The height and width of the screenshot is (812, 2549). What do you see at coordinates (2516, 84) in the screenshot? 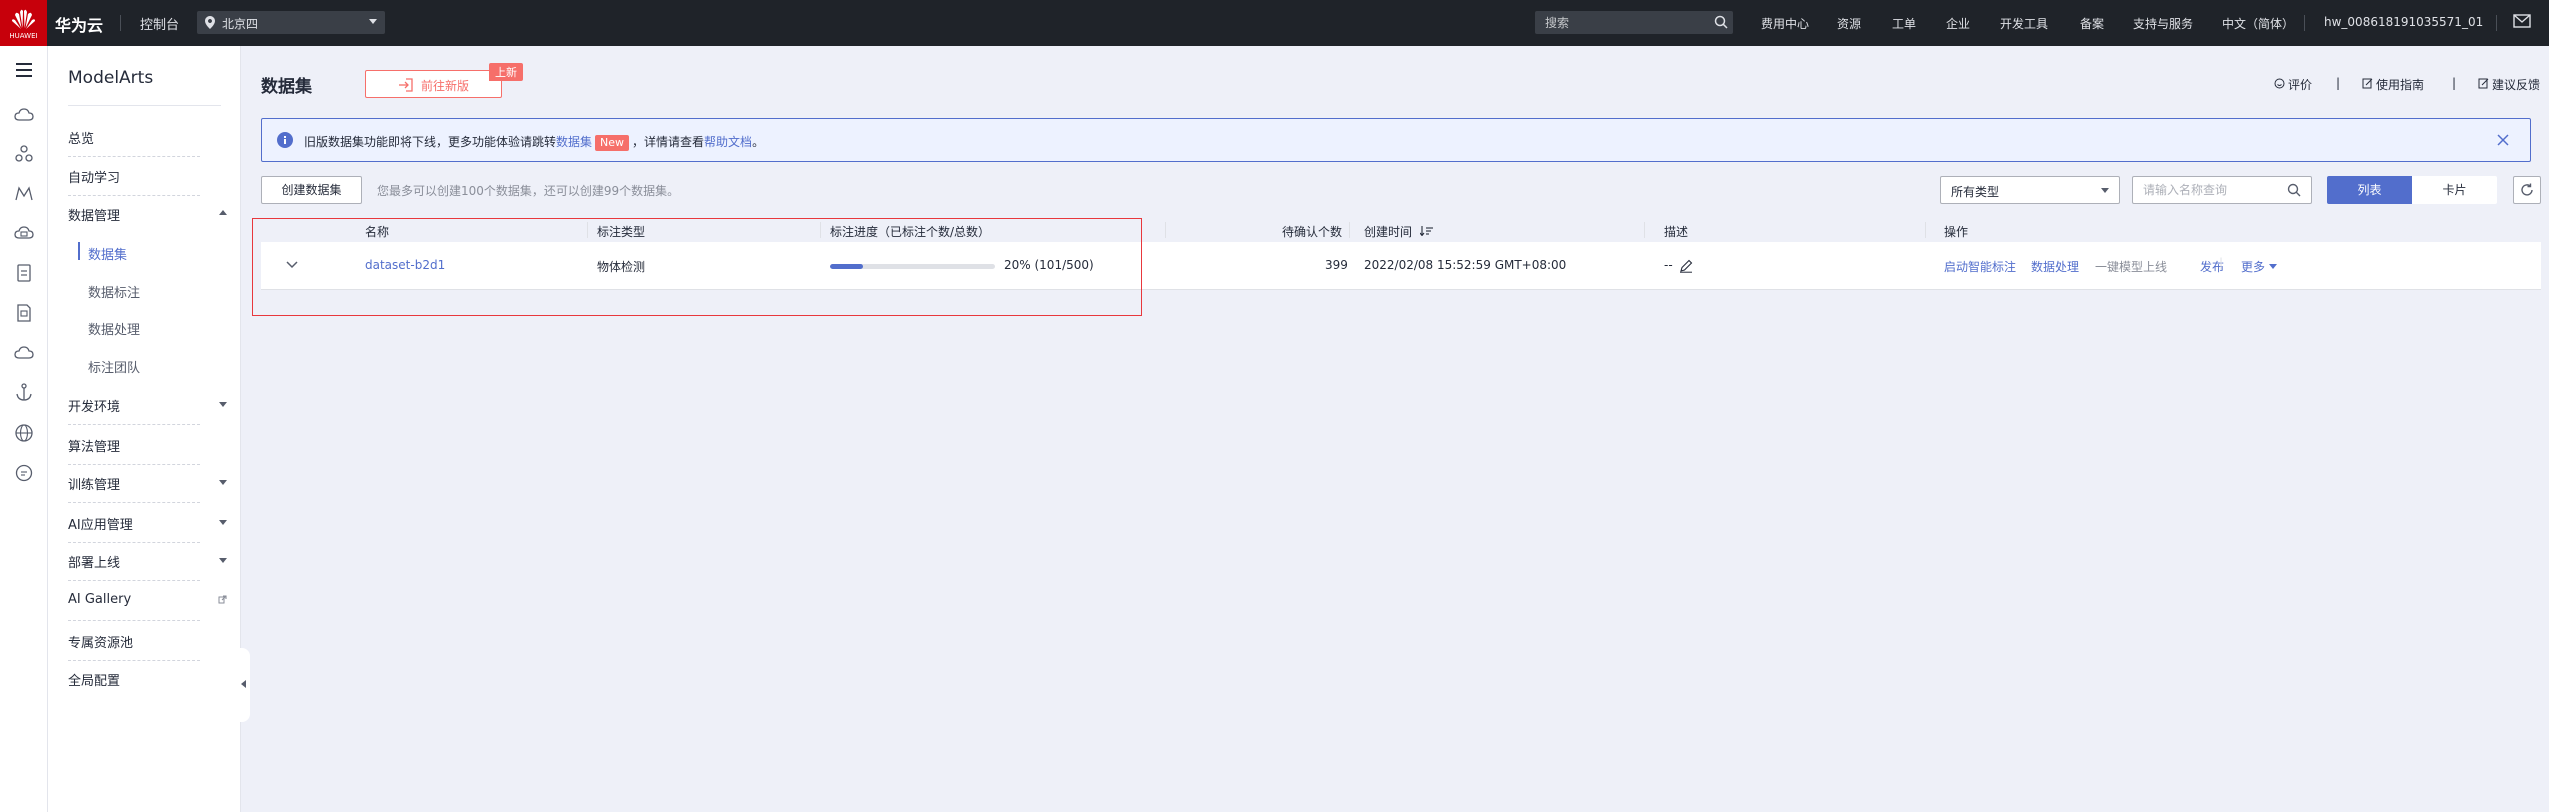
I see `feedback-link: 建议反馈` at bounding box center [2516, 84].